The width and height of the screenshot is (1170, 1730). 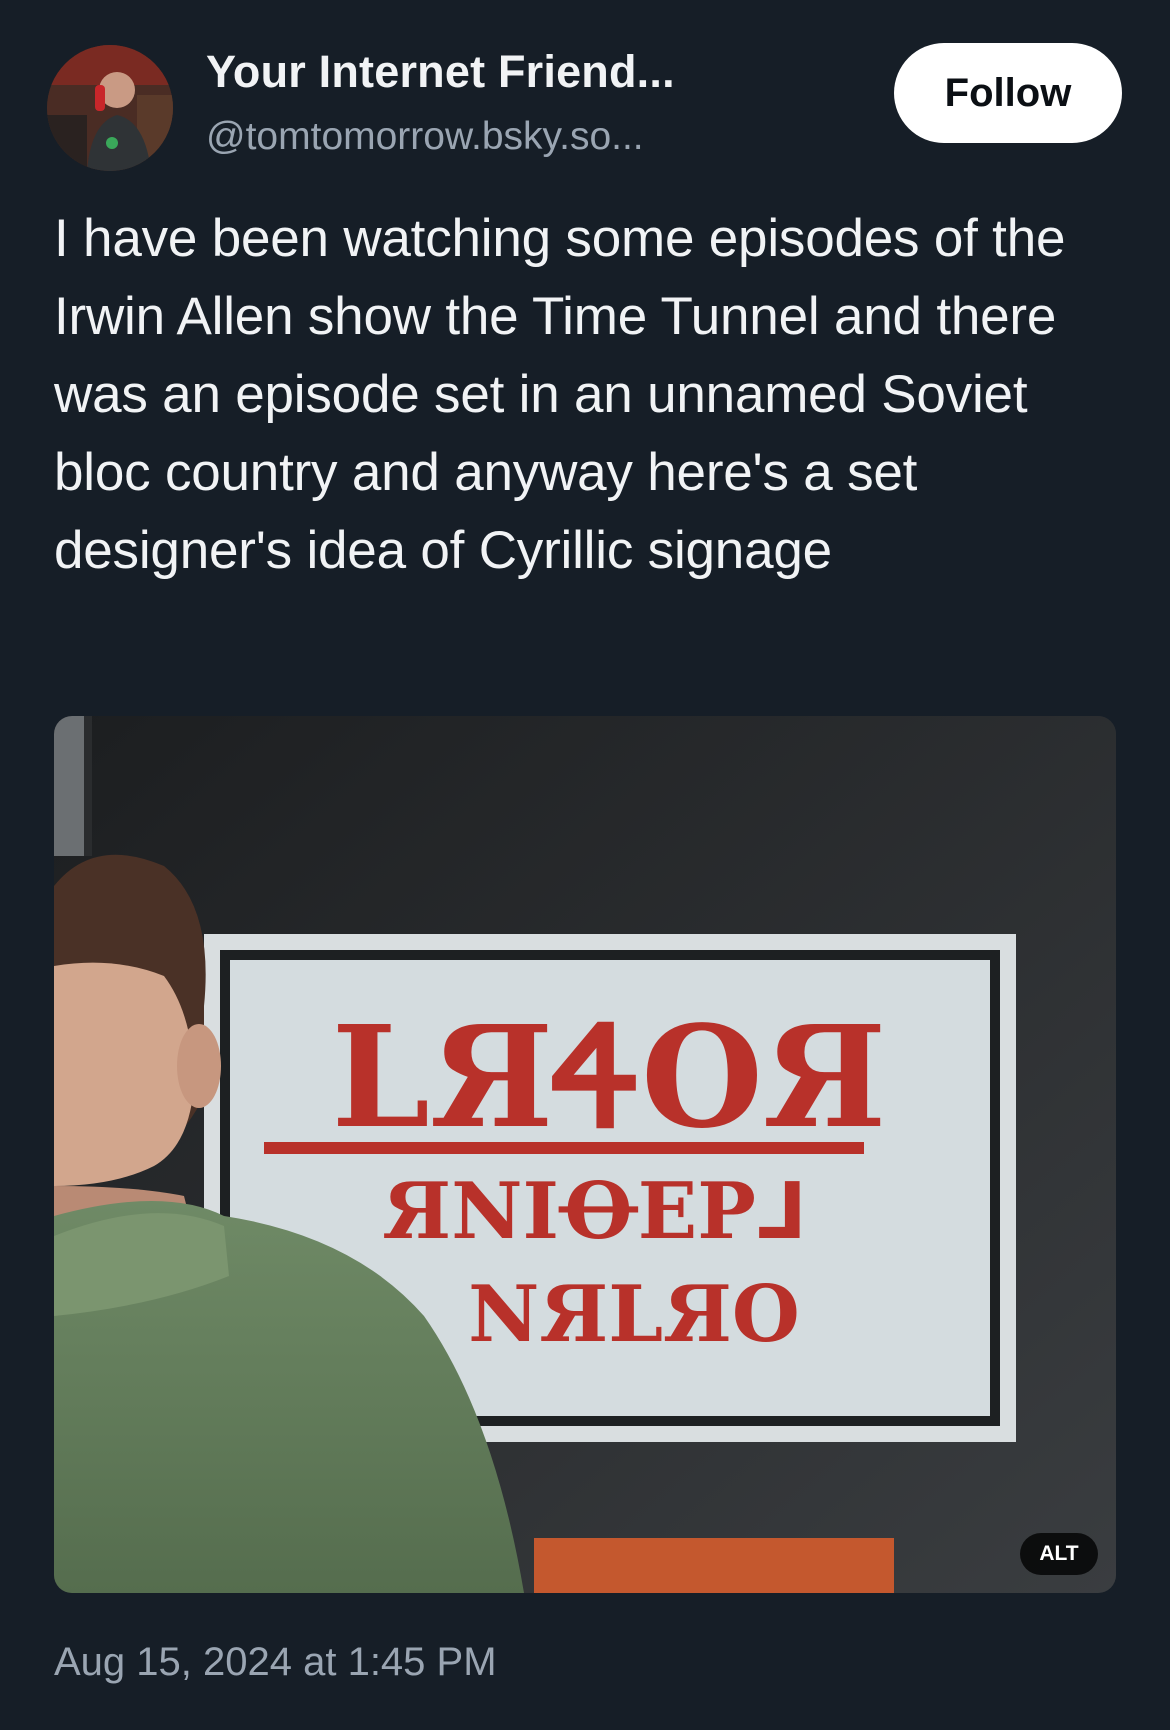 I want to click on avatar-image, so click(x=110, y=108).